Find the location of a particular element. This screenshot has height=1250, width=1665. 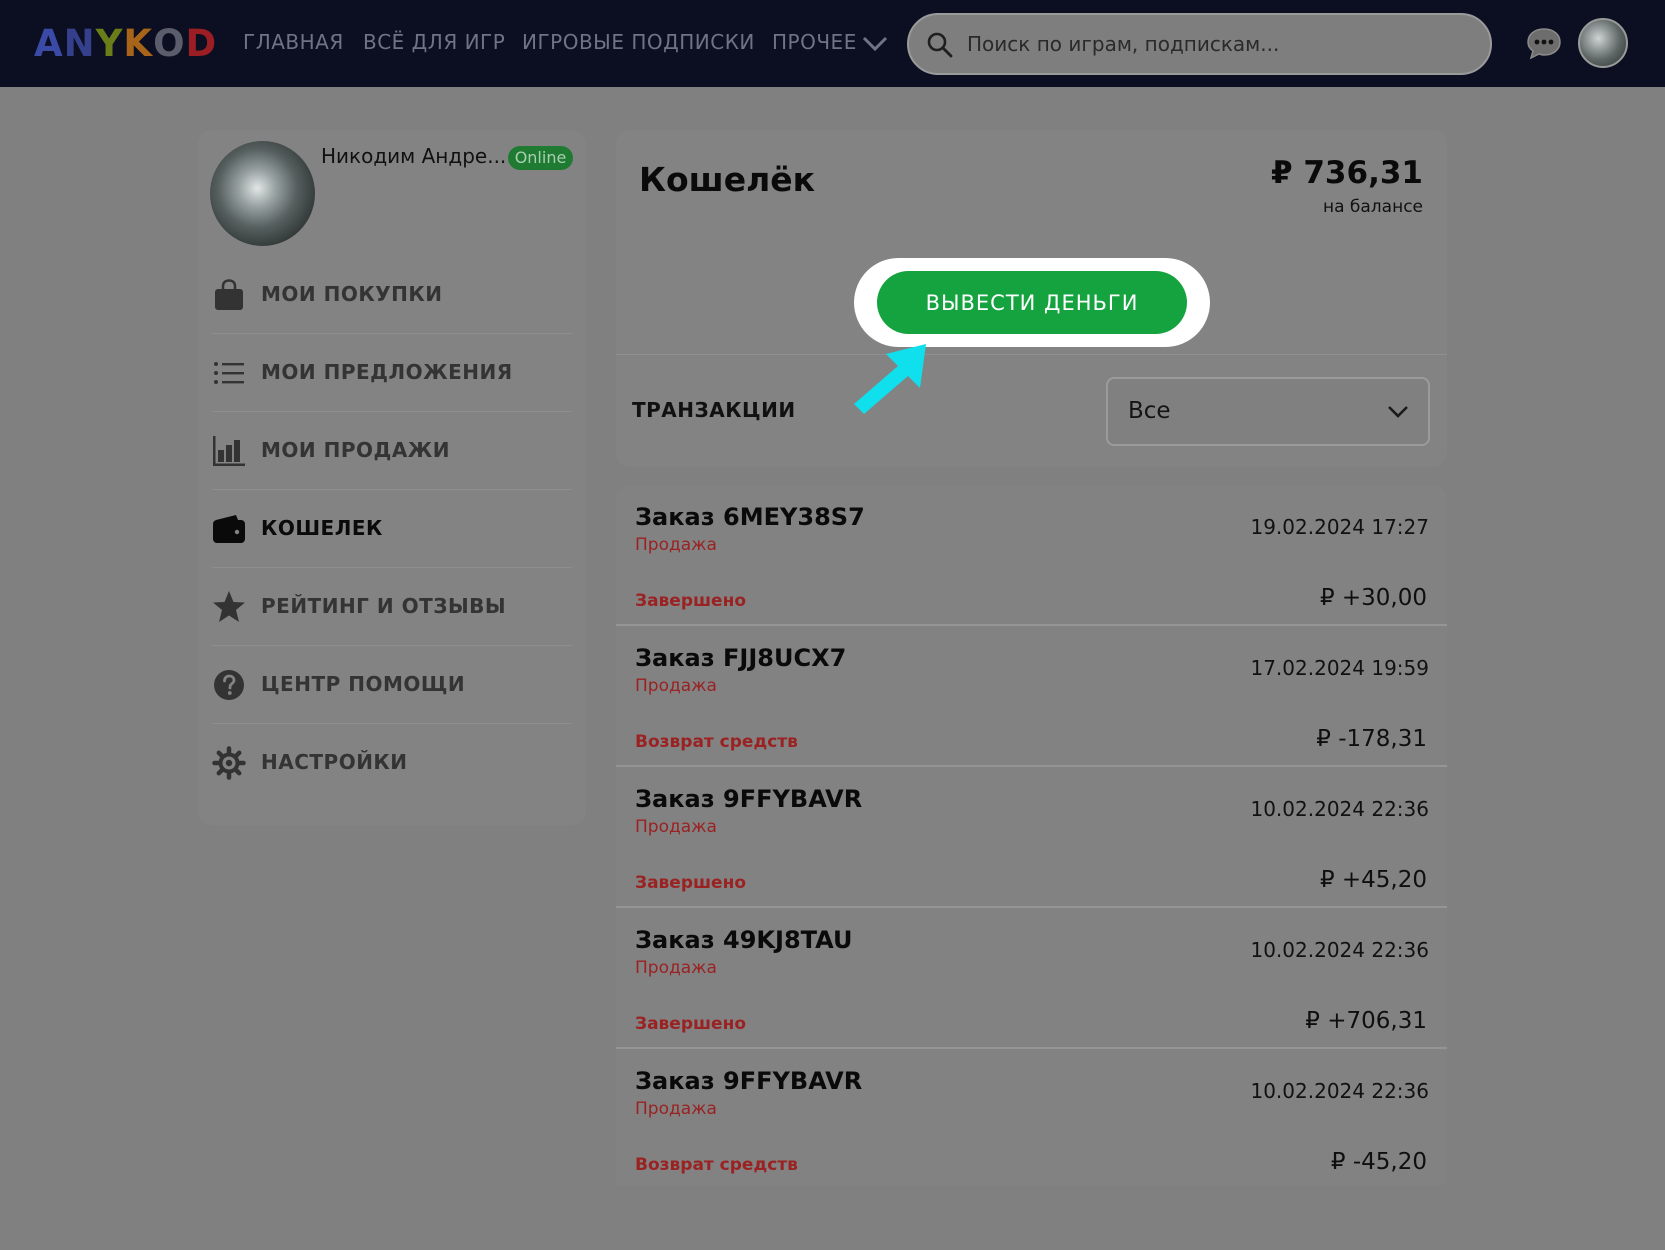

search-icon is located at coordinates (940, 45).